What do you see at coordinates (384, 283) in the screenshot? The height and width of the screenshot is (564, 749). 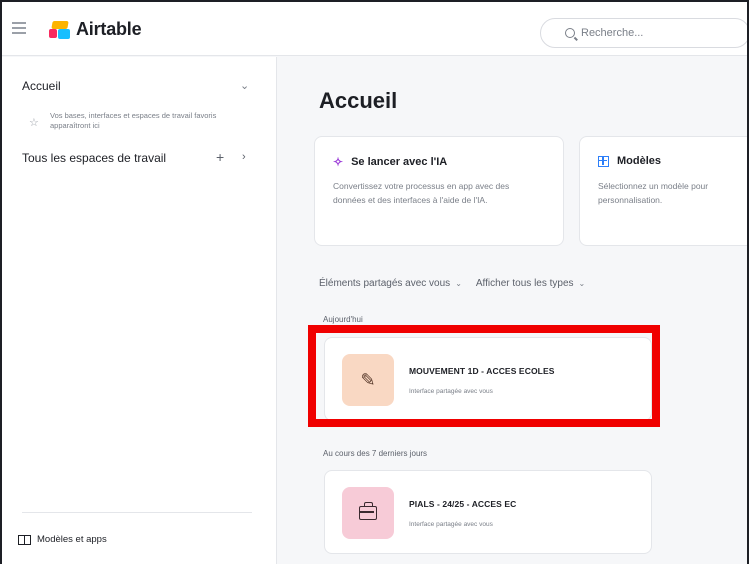 I see `shared-filter-dropdown: Éléments partagés avec vous` at bounding box center [384, 283].